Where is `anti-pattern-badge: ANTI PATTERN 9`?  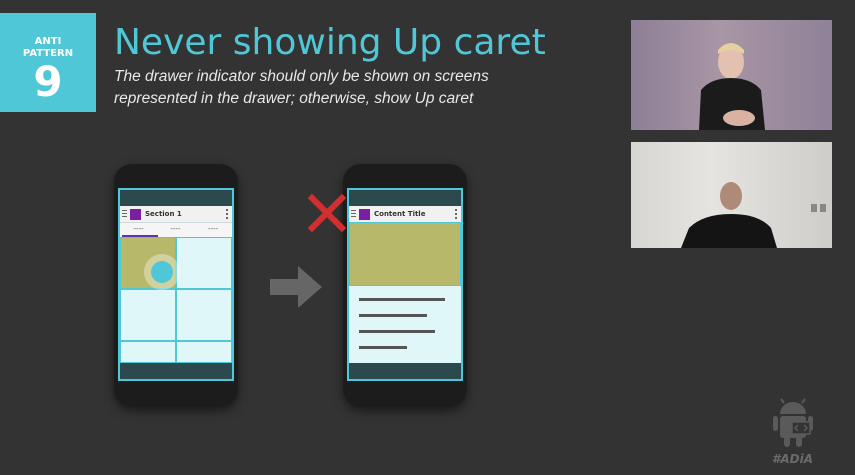
anti-pattern-badge: ANTI PATTERN 9 is located at coordinates (48, 62).